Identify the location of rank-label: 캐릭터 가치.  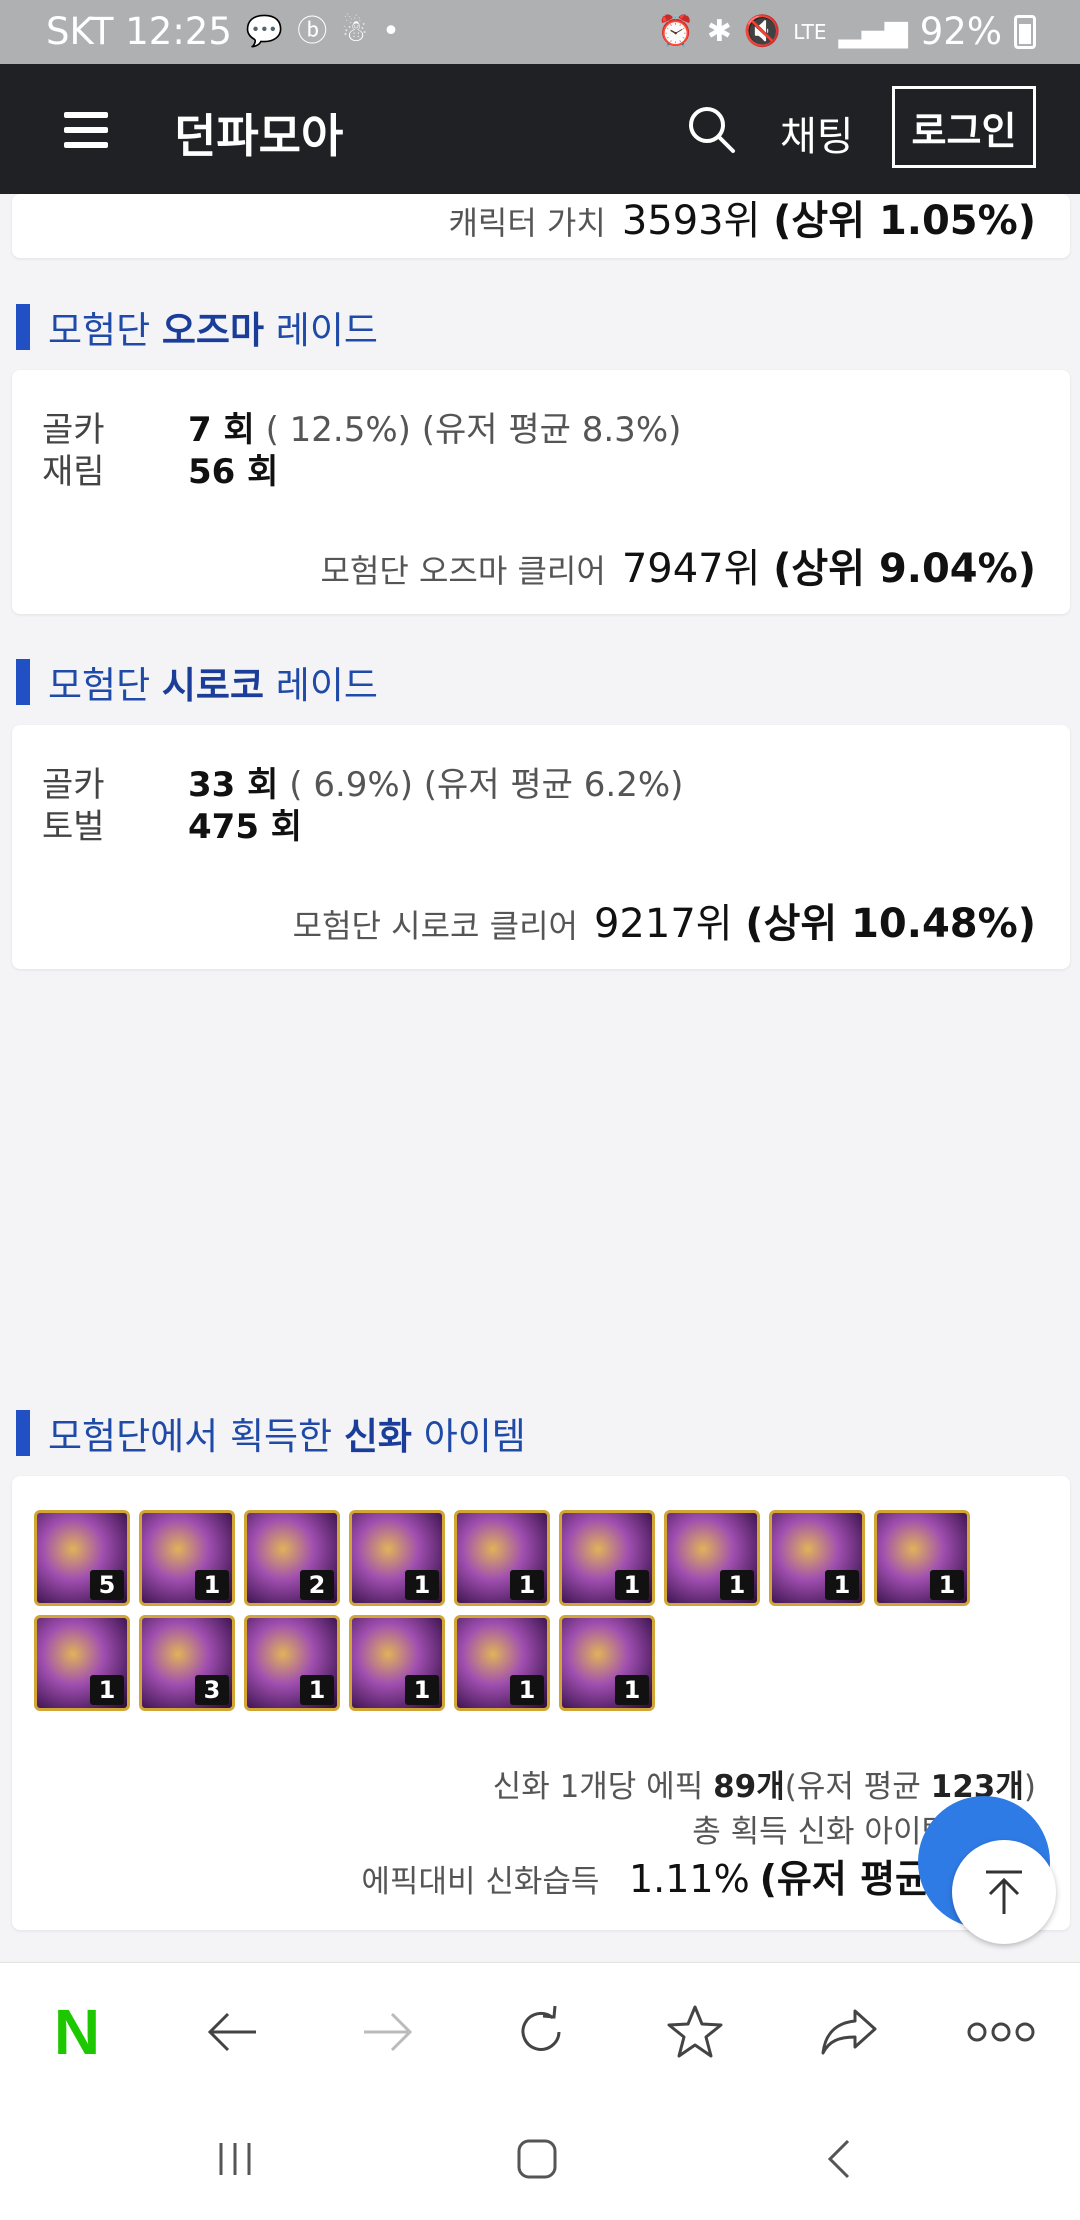
(527, 223).